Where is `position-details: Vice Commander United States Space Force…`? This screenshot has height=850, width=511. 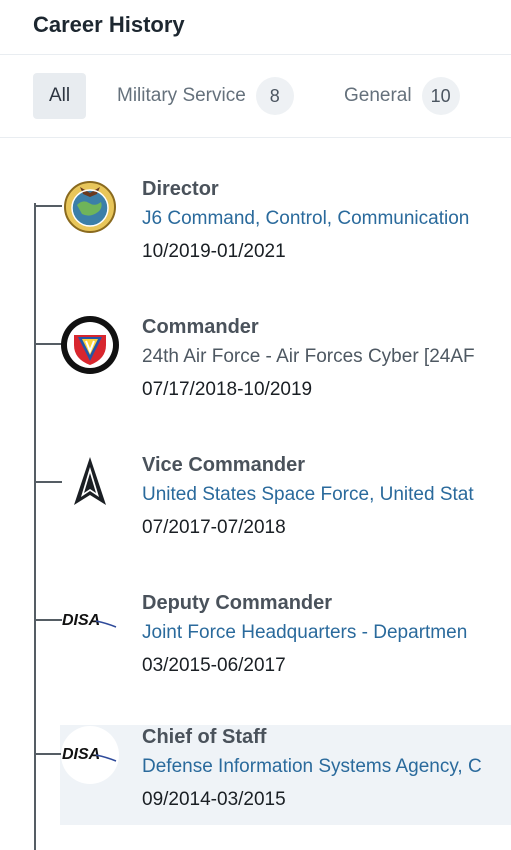 position-details: Vice Commander United States Space Force… is located at coordinates (326, 496).